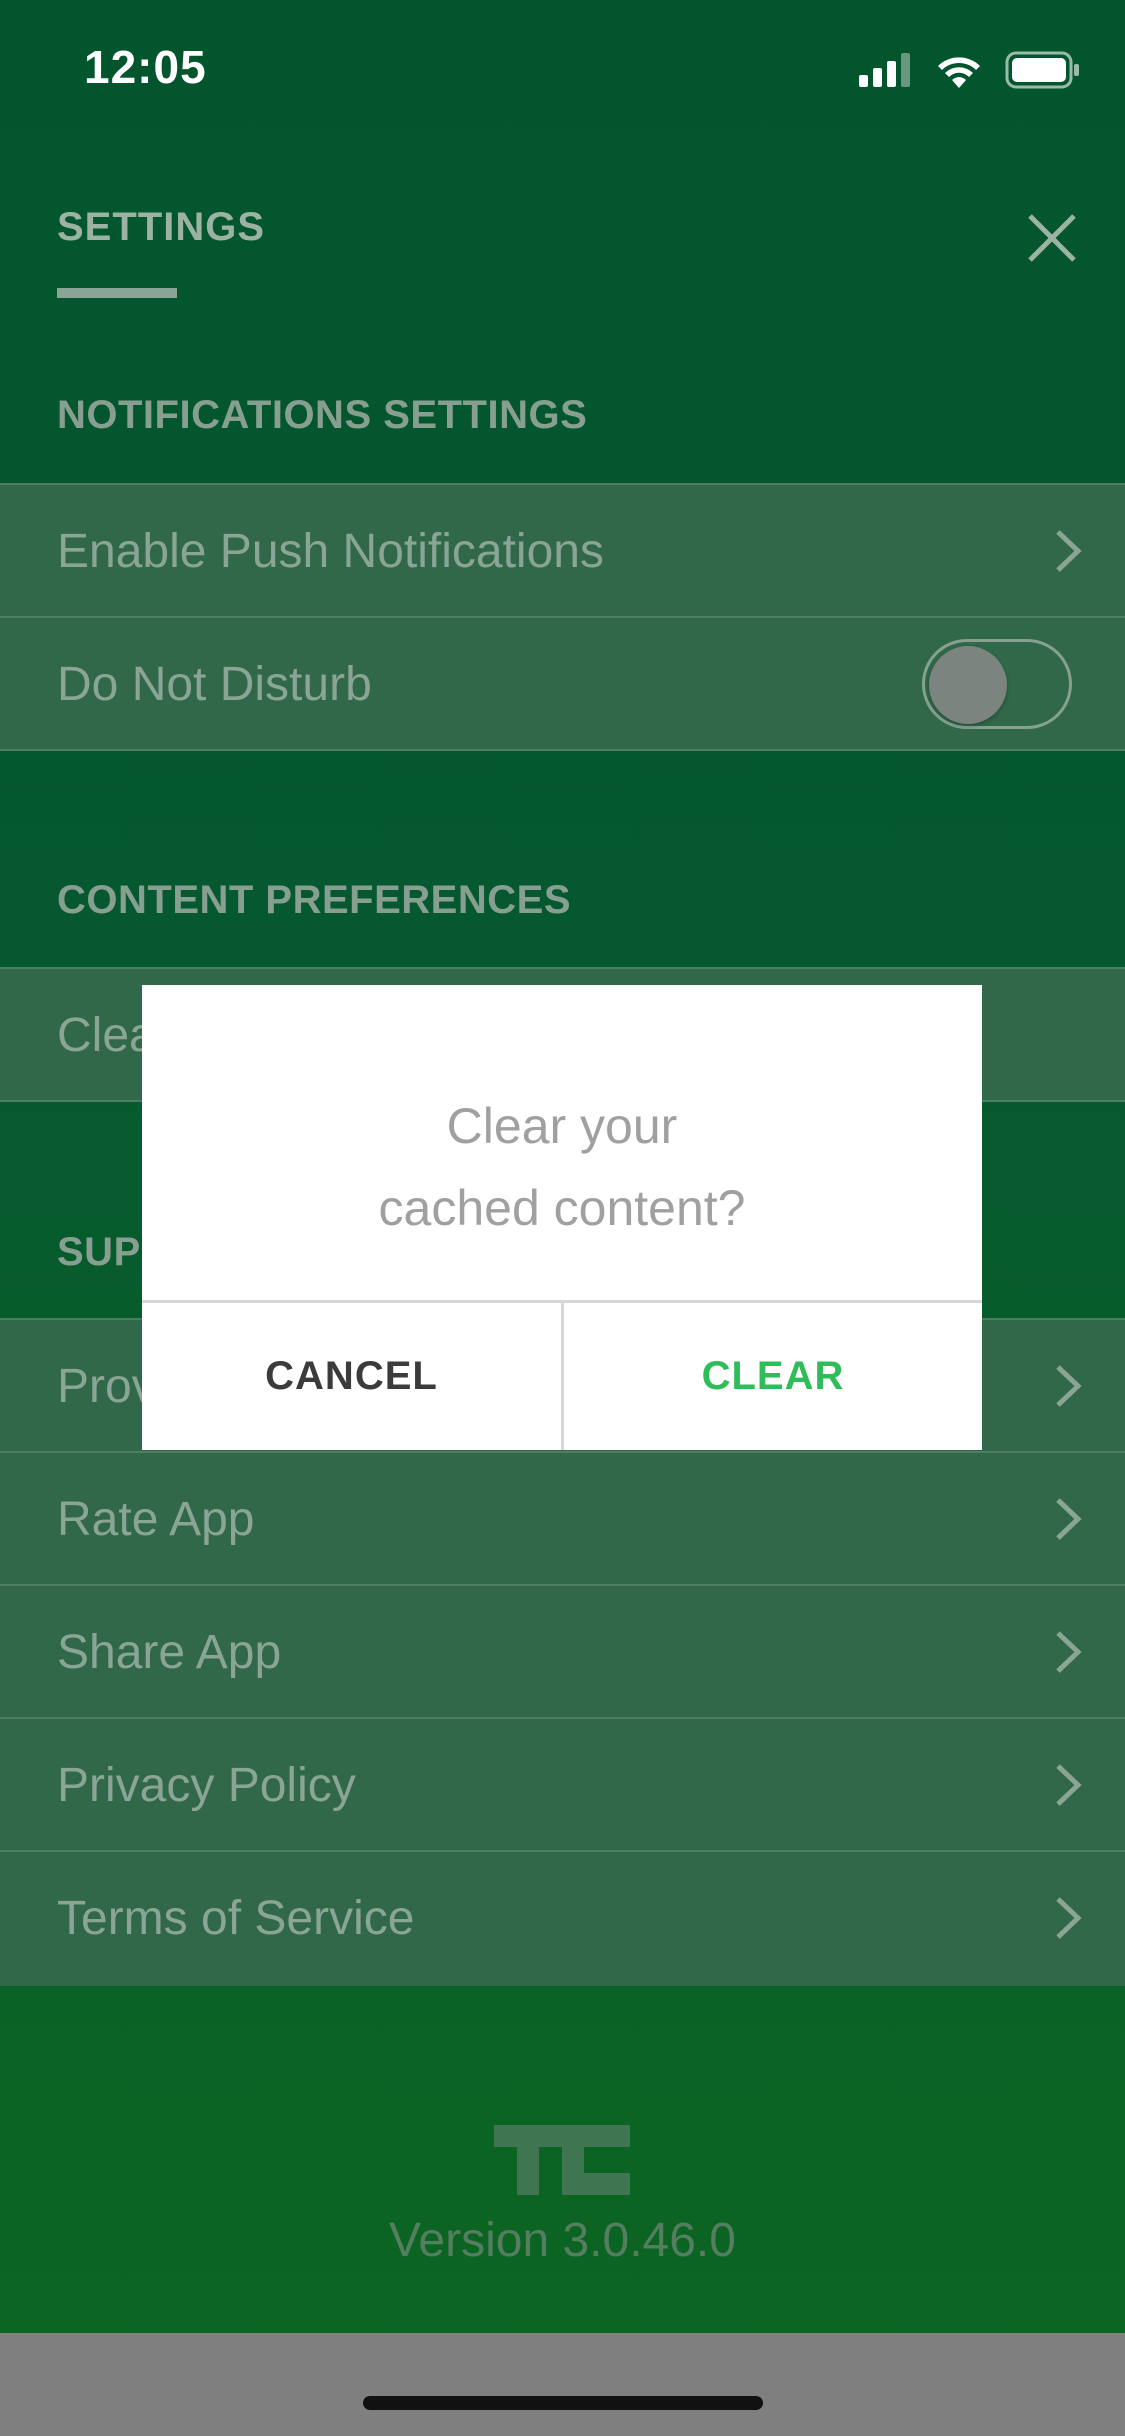 This screenshot has height=2436, width=1125. Describe the element at coordinates (773, 1376) in the screenshot. I see `clear-button: CLEAR` at that location.